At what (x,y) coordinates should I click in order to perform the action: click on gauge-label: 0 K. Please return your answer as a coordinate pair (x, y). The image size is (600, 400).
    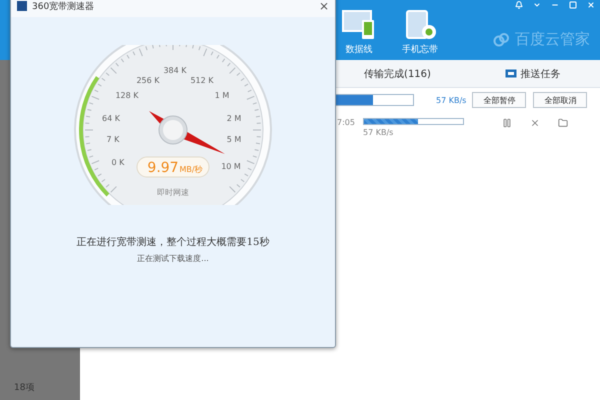
    Looking at the image, I should click on (118, 162).